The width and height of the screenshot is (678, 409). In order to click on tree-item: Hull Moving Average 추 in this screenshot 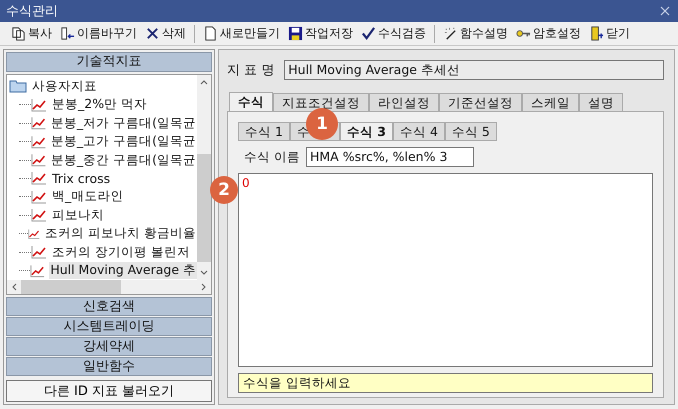, I will do `click(123, 271)`.